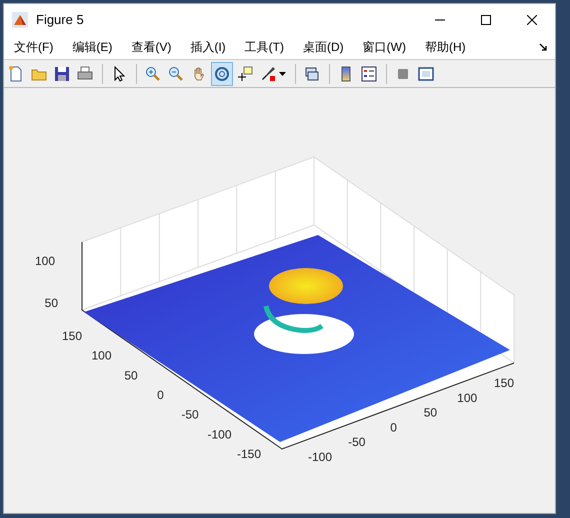 Image resolution: width=570 pixels, height=518 pixels. I want to click on zoom-in-icon, so click(153, 74).